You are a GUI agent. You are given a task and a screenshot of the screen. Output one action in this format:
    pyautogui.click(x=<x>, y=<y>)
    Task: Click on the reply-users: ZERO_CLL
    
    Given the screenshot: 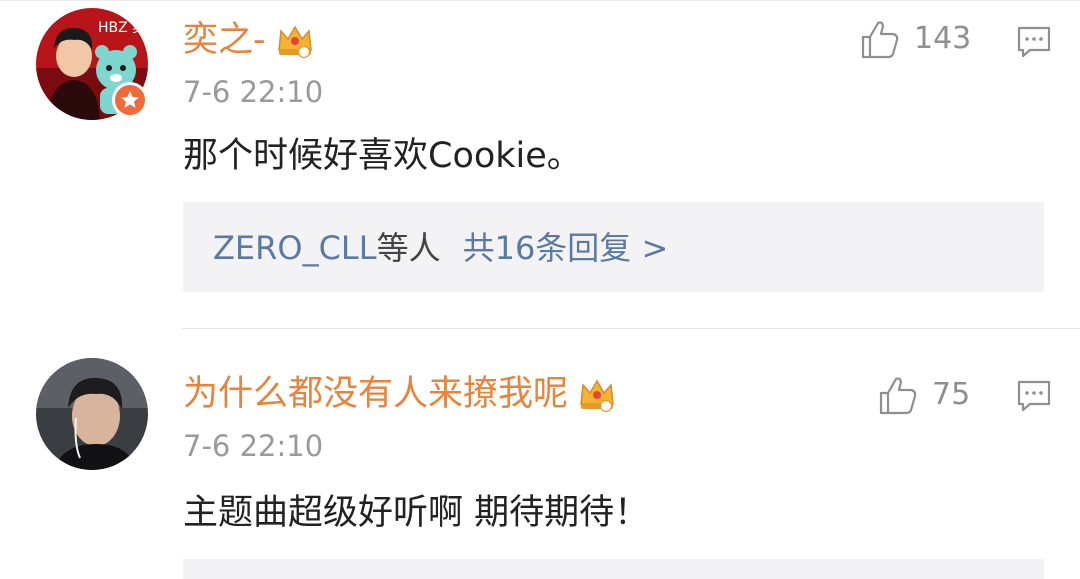 What is the action you would take?
    pyautogui.click(x=295, y=248)
    